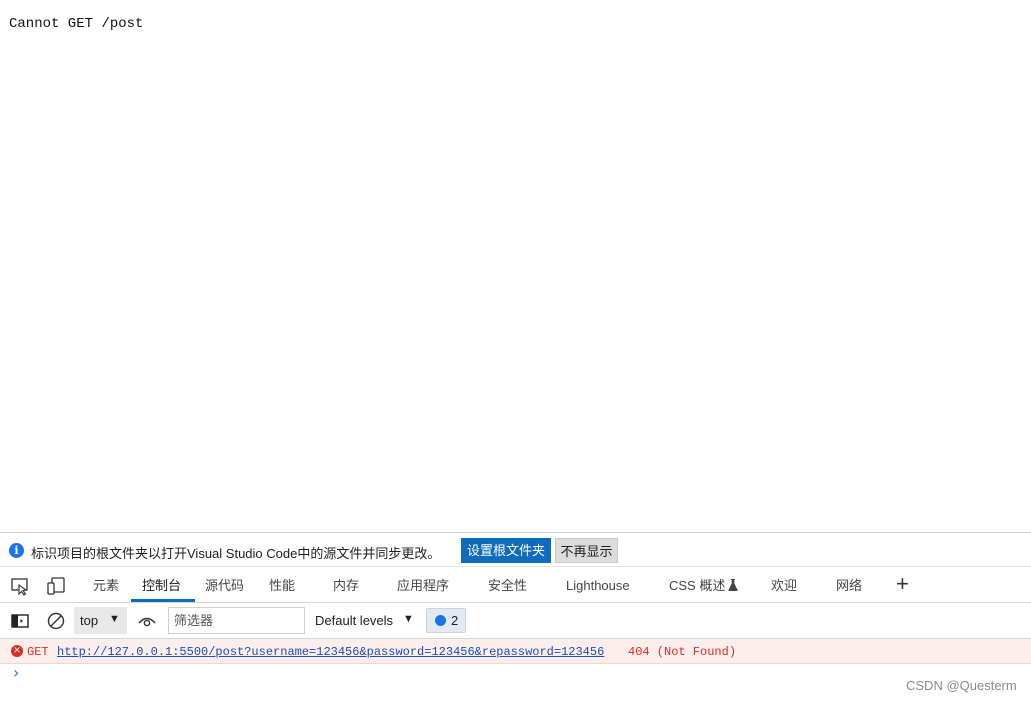 The image size is (1031, 701). Describe the element at coordinates (20, 586) in the screenshot. I see `inspect-element-icon` at that location.